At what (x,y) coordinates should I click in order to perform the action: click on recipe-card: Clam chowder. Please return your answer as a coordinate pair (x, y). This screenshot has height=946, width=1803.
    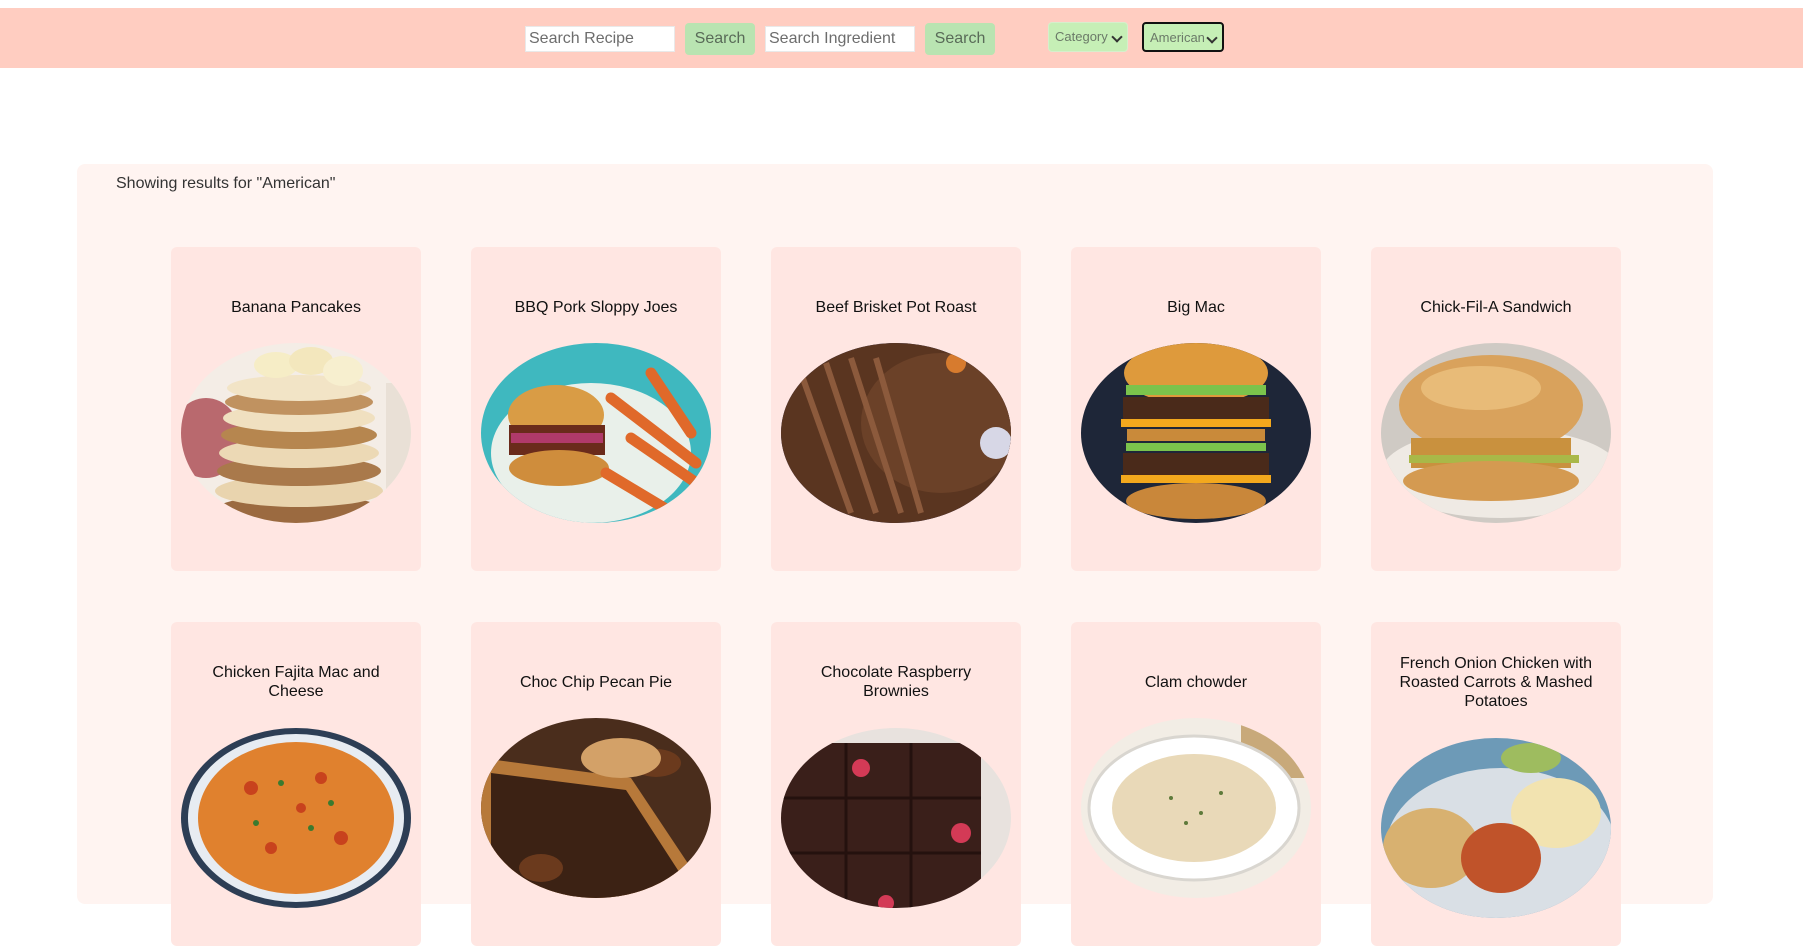
    Looking at the image, I should click on (1196, 784).